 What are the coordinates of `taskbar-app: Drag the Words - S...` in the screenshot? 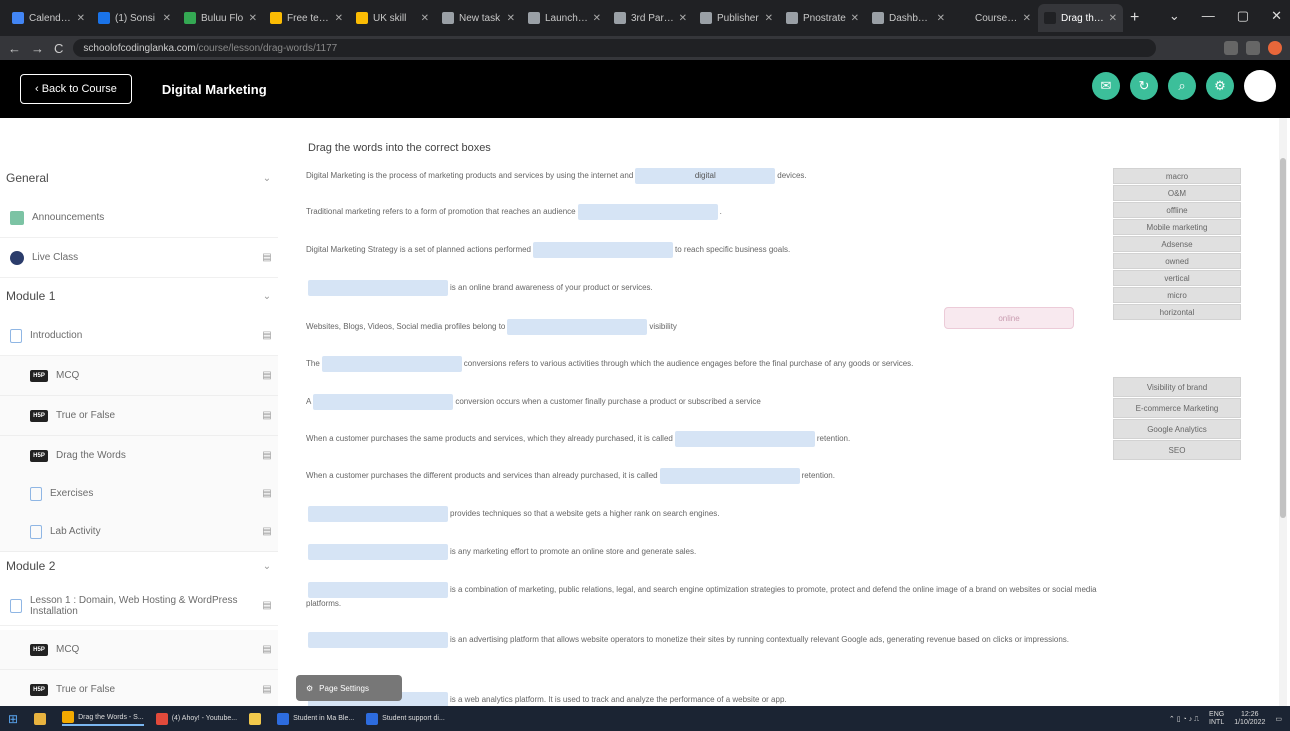 It's located at (103, 718).